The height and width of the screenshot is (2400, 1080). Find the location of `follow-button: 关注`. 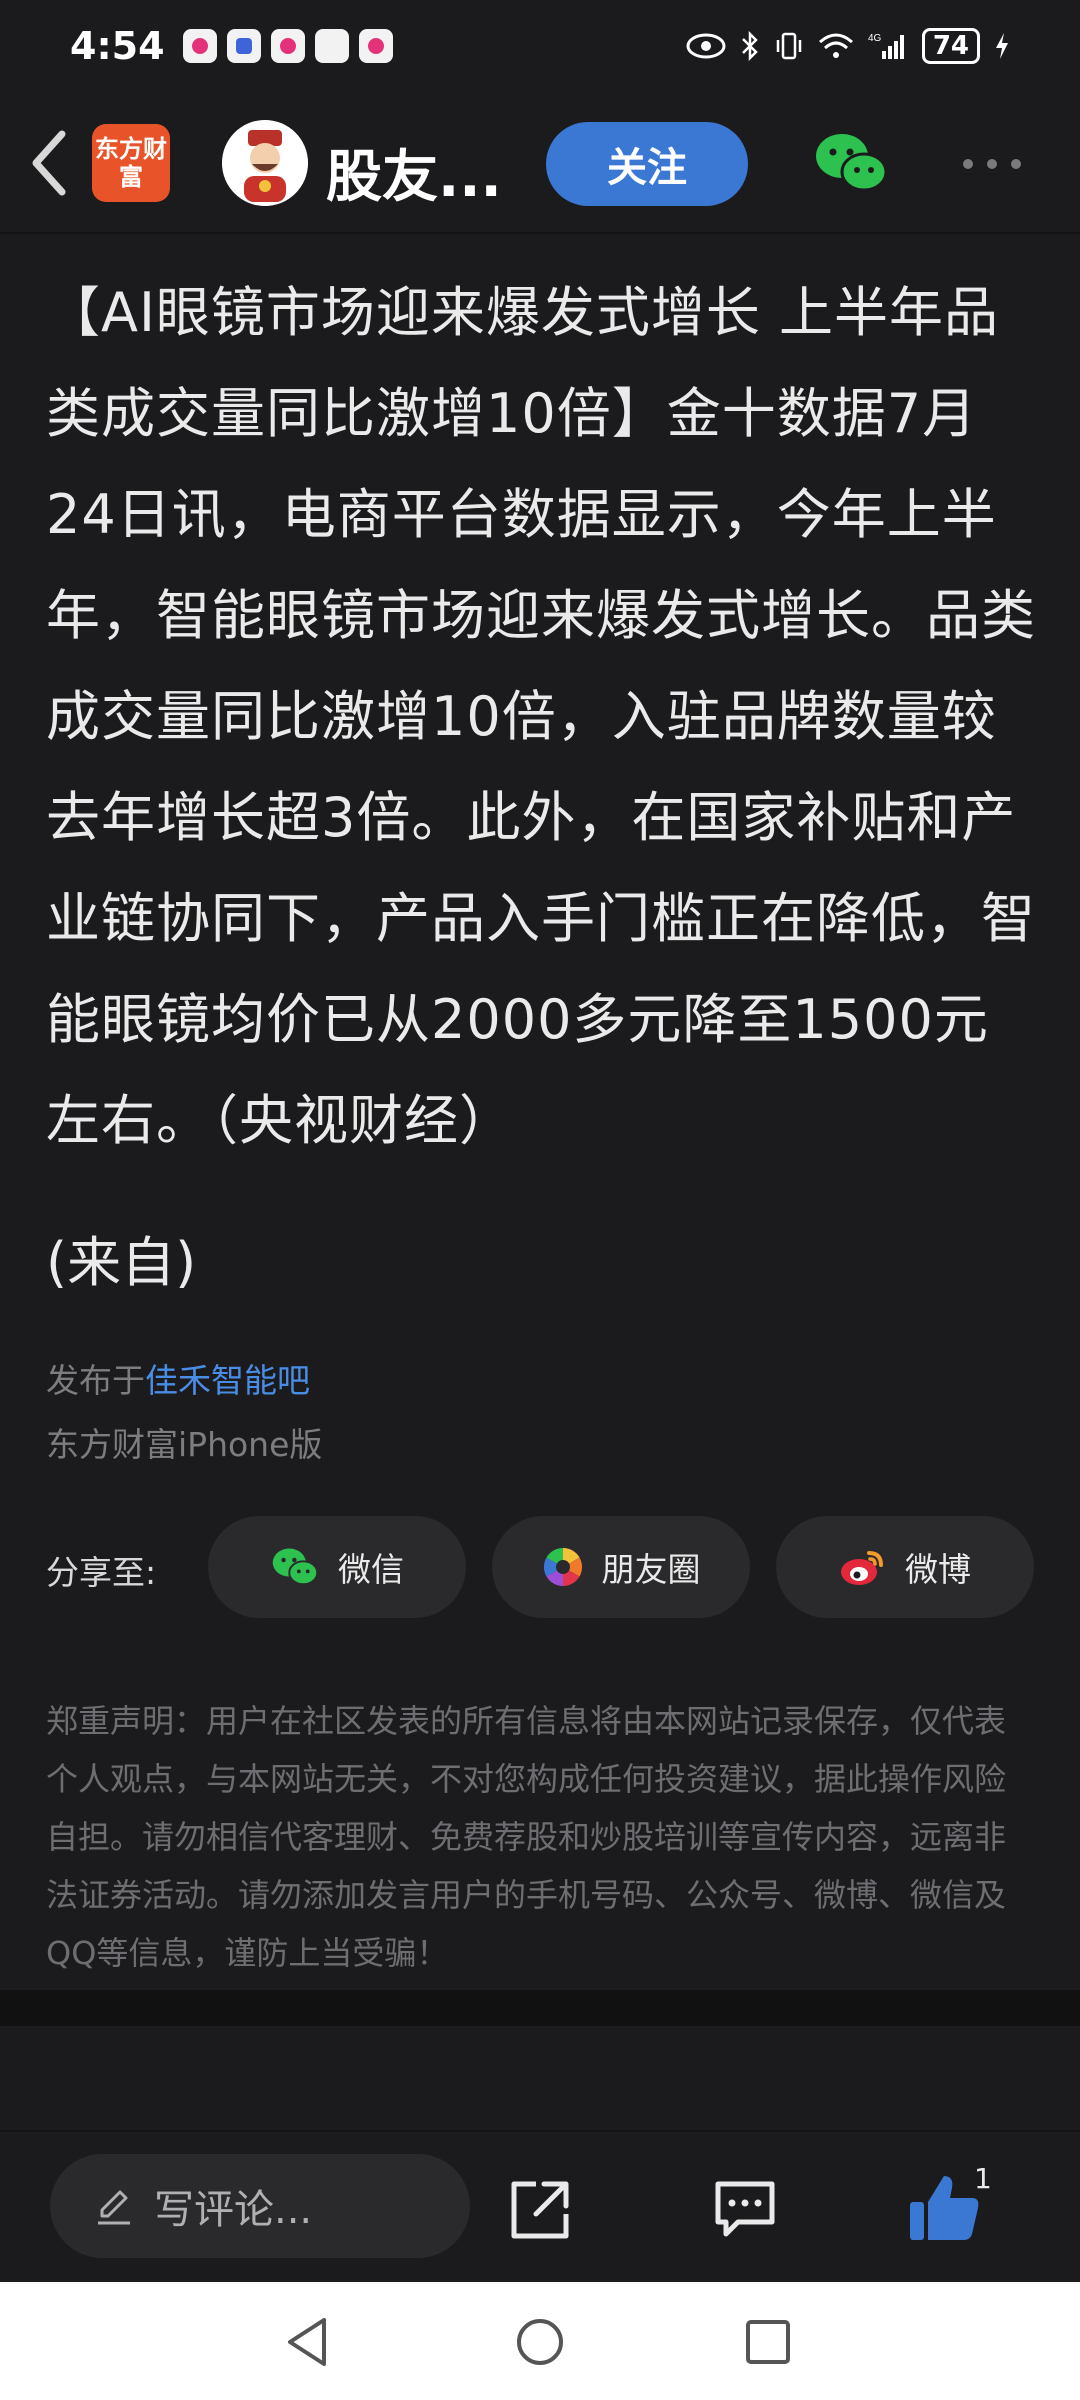

follow-button: 关注 is located at coordinates (647, 164).